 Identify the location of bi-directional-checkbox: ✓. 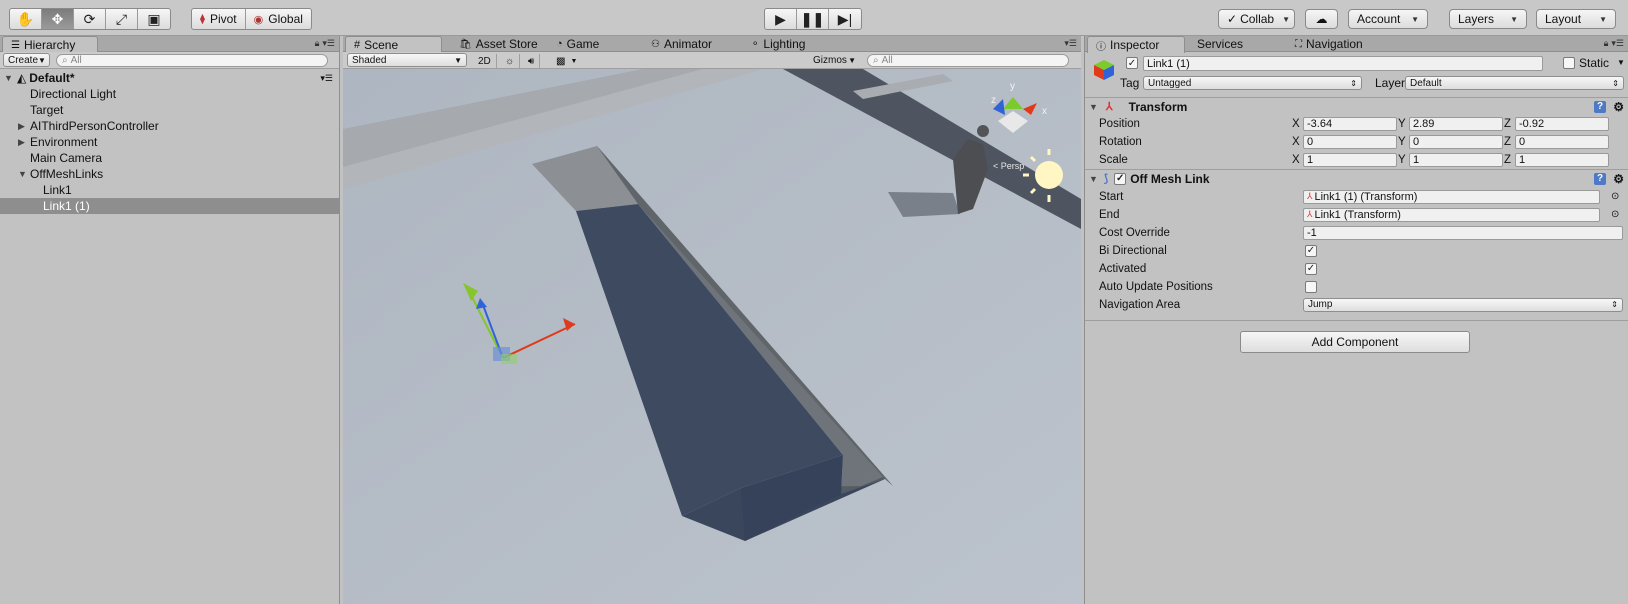
(1311, 250).